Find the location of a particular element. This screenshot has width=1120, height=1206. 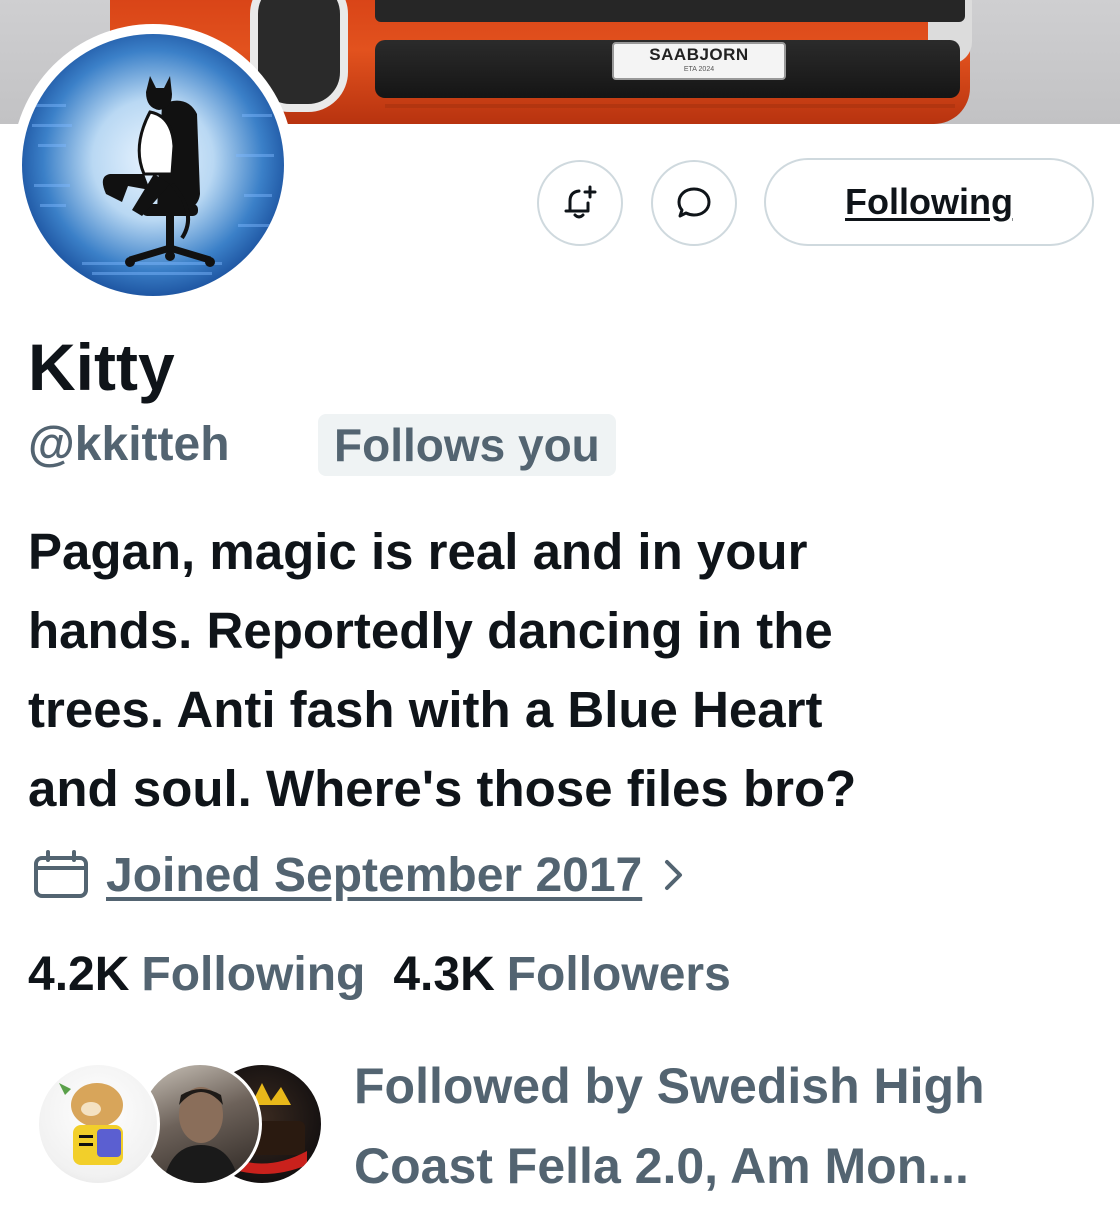

following-label: Following is located at coordinates (253, 974).